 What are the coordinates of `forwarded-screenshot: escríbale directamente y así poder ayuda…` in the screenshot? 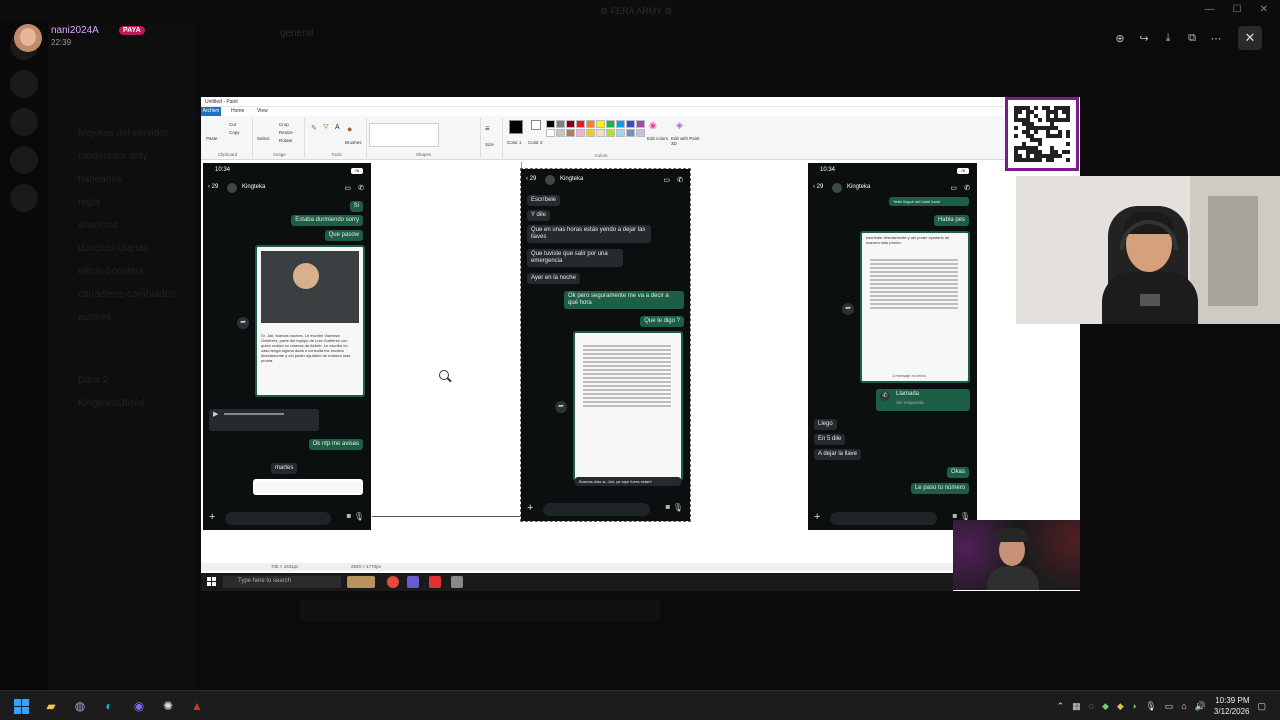 It's located at (915, 307).